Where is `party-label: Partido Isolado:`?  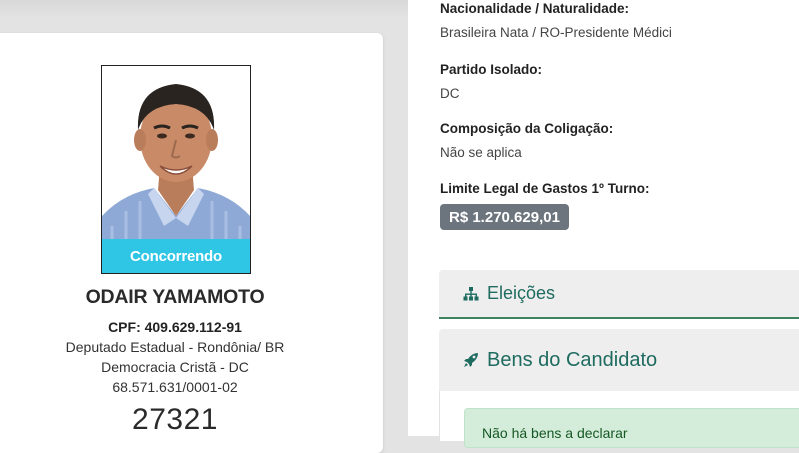
party-label: Partido Isolado: is located at coordinates (491, 69).